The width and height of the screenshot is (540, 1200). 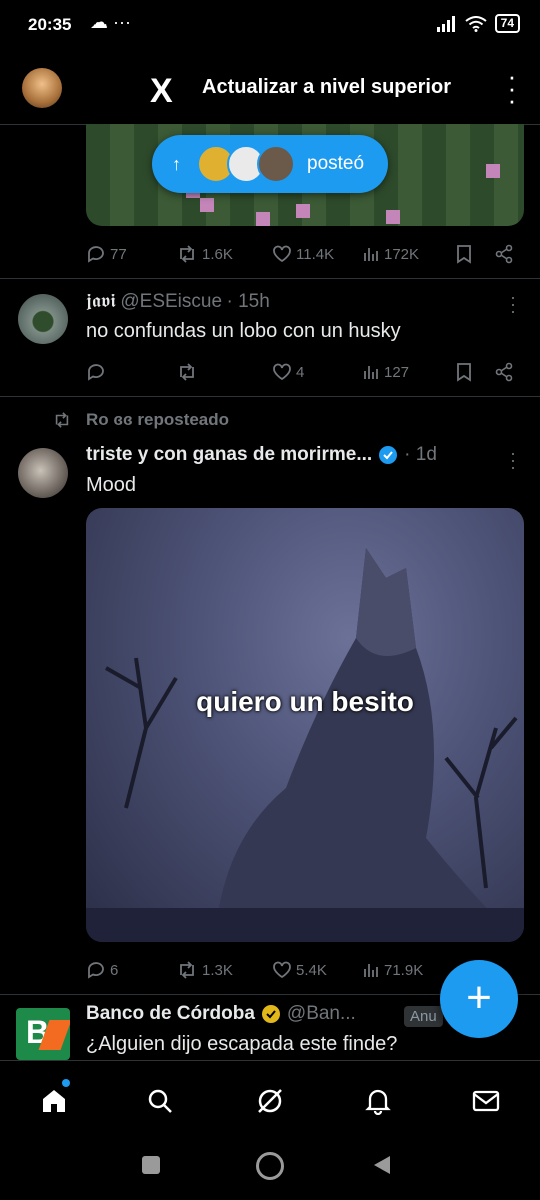 I want to click on verified-gold-badge-icon, so click(x=270, y=1014).